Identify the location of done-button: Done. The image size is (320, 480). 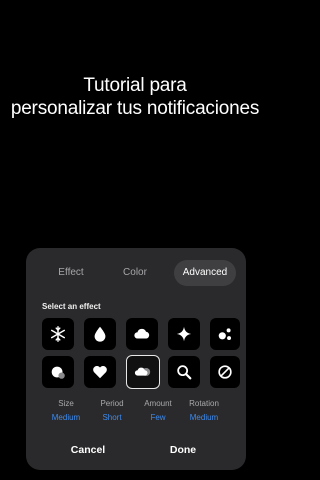
(183, 450).